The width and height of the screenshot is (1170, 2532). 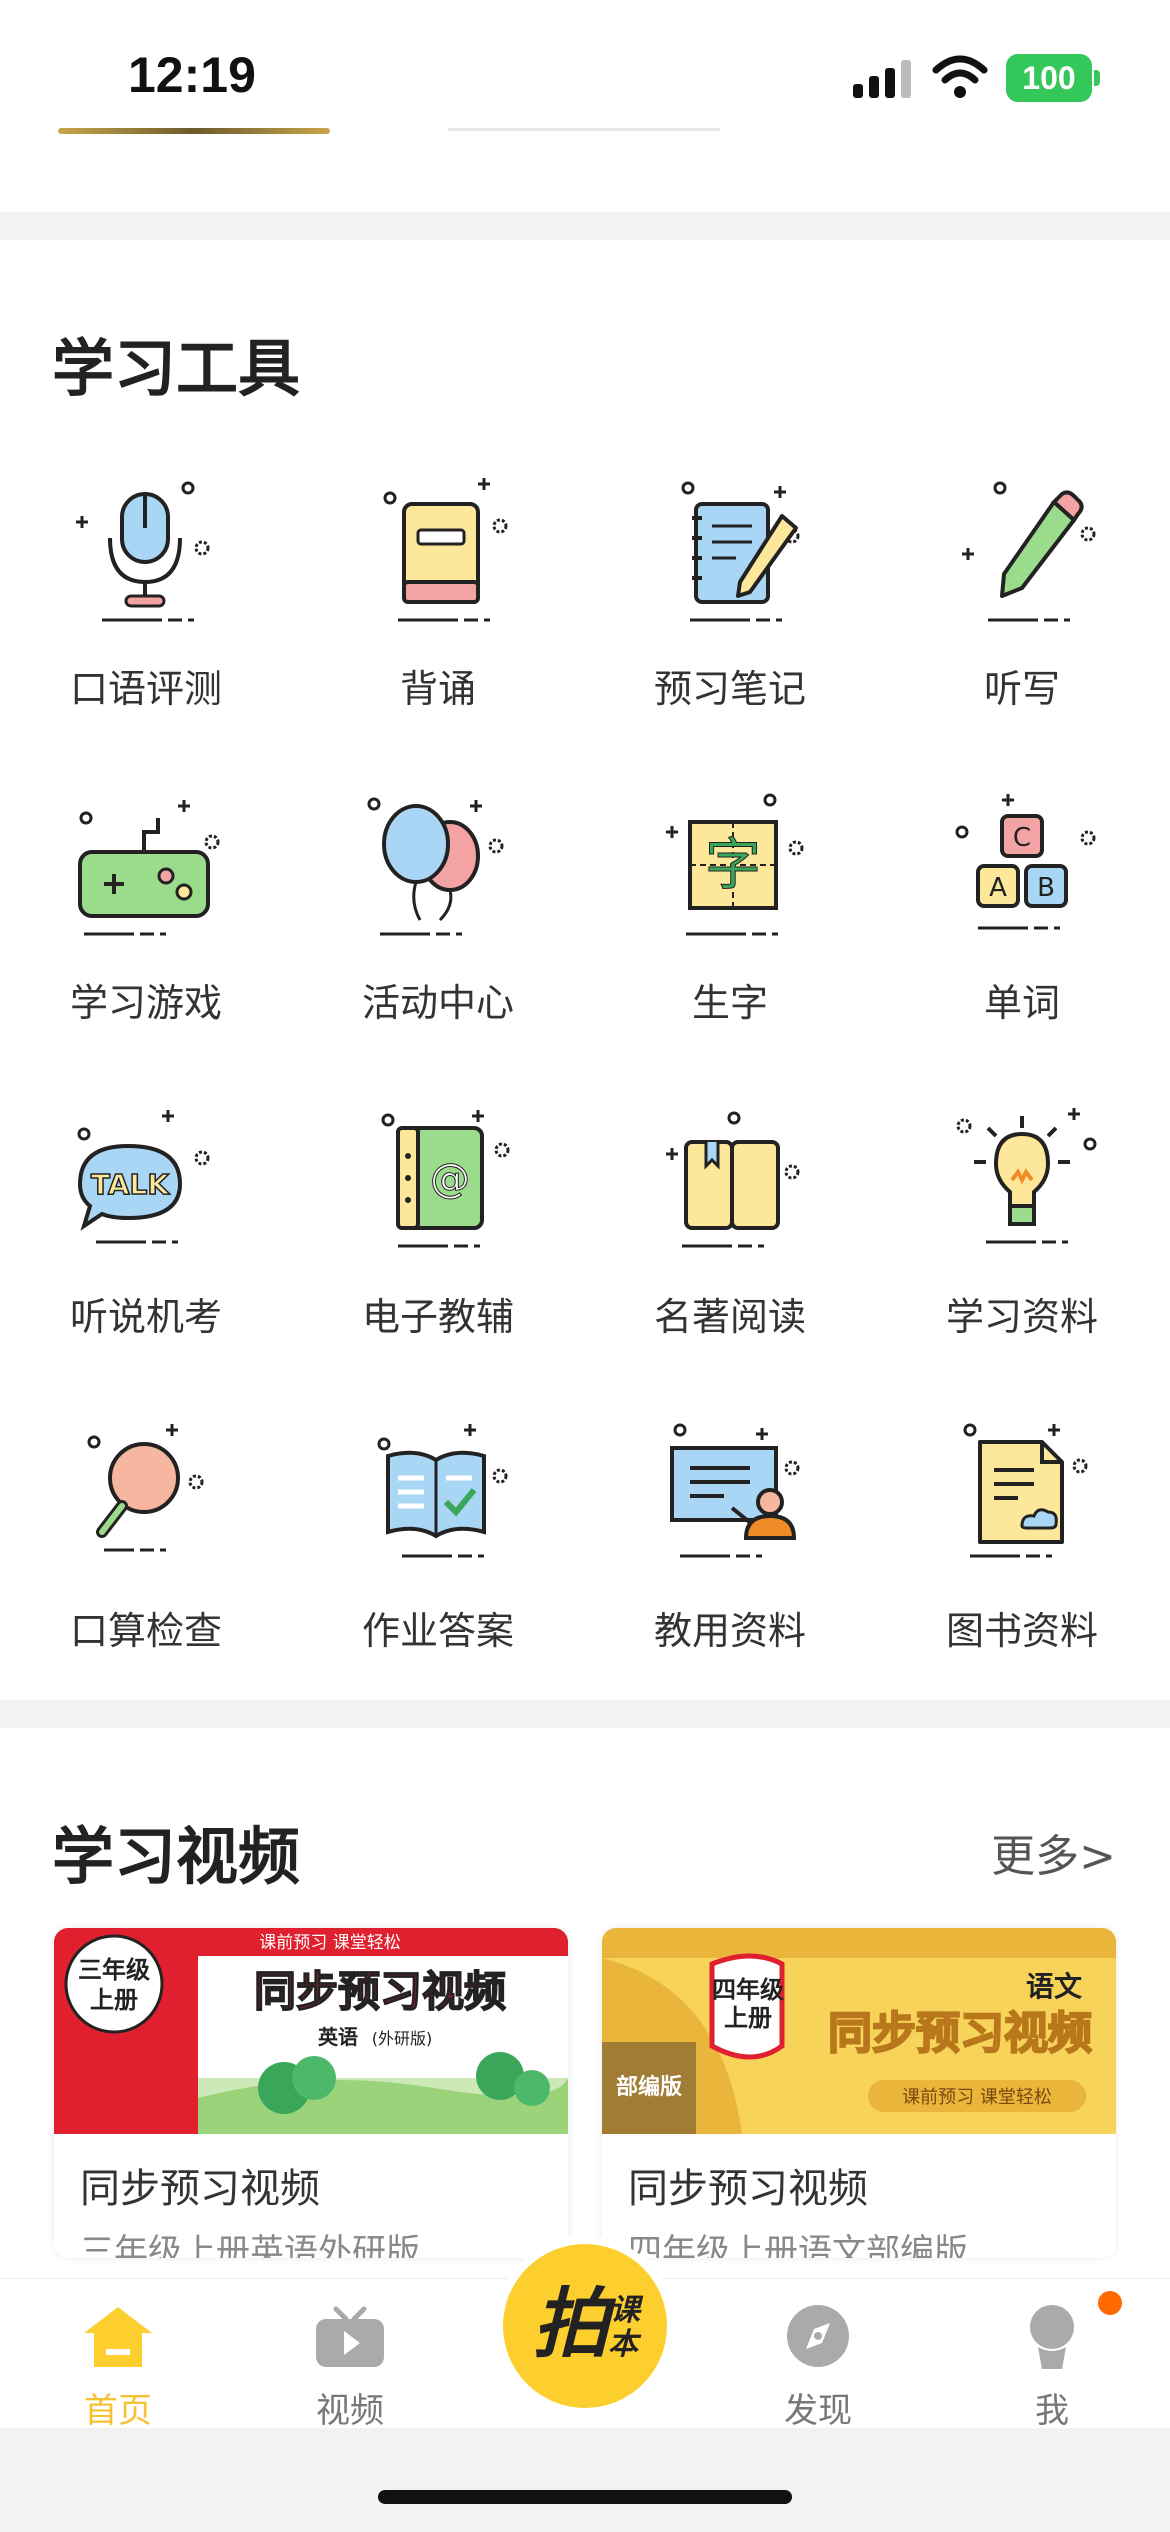 I want to click on talk-bubble-icon: TALK, so click(x=143, y=1177).